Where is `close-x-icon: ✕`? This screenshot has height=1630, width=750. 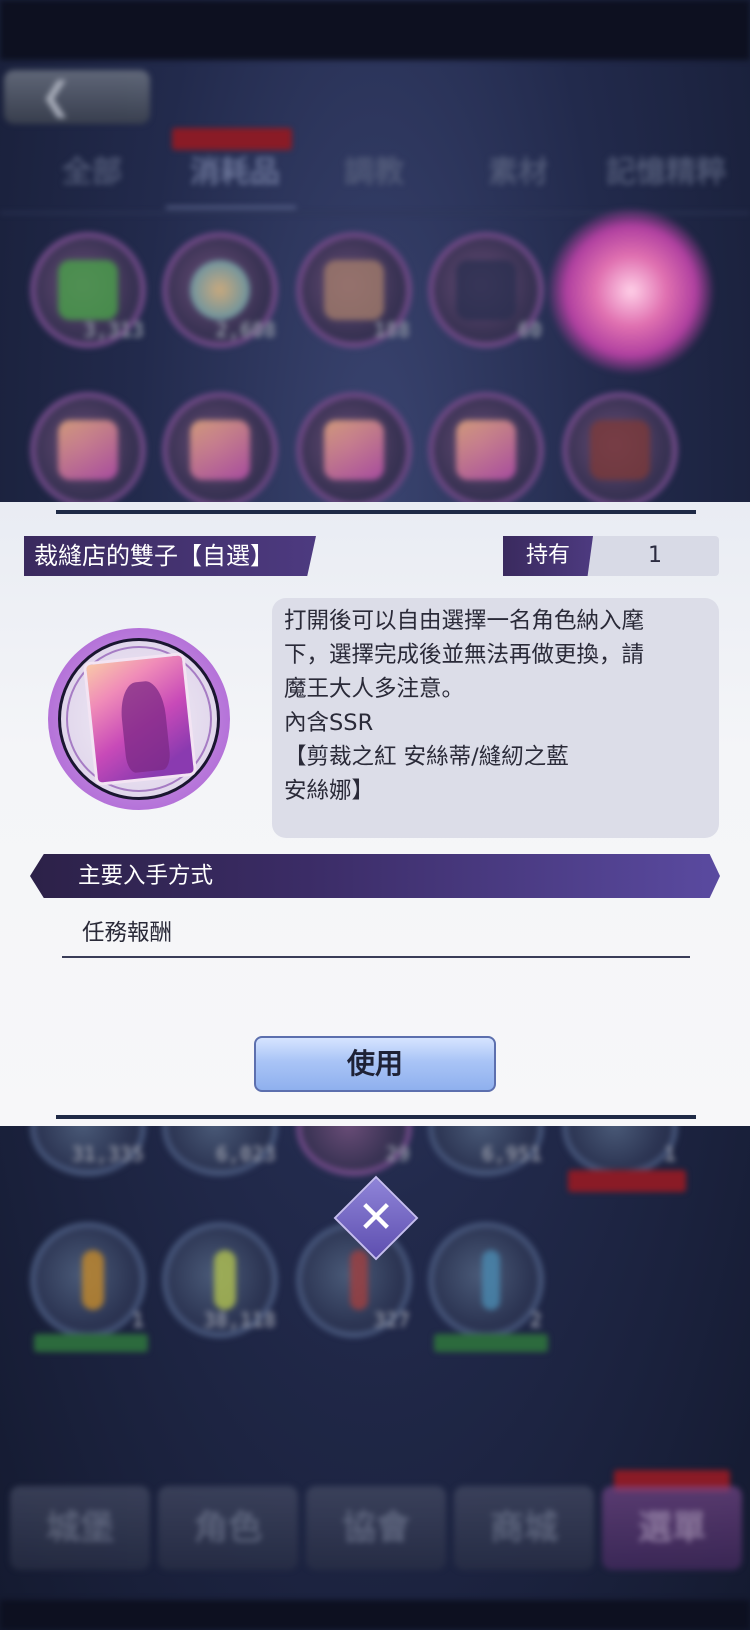
close-x-icon: ✕ is located at coordinates (376, 1218).